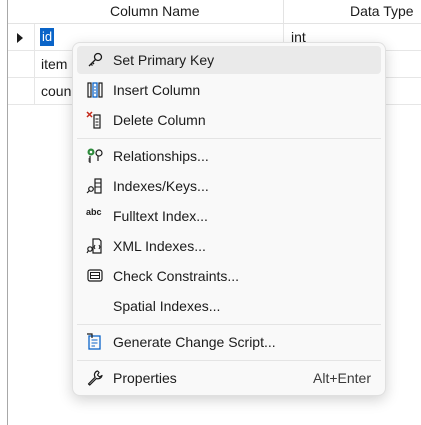  What do you see at coordinates (95, 378) in the screenshot?
I see `wrench-icon` at bounding box center [95, 378].